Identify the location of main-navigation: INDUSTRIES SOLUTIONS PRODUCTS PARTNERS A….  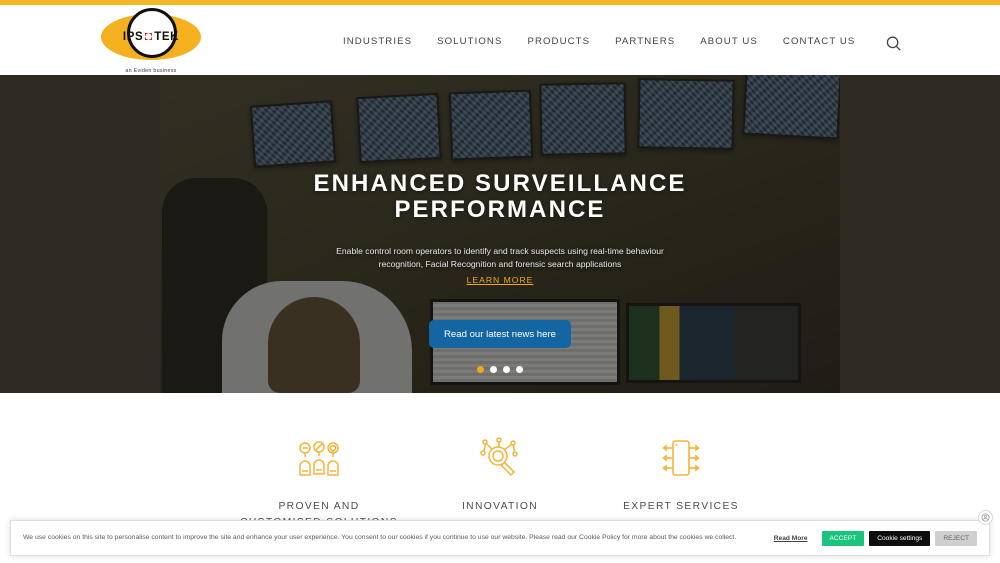
(599, 41).